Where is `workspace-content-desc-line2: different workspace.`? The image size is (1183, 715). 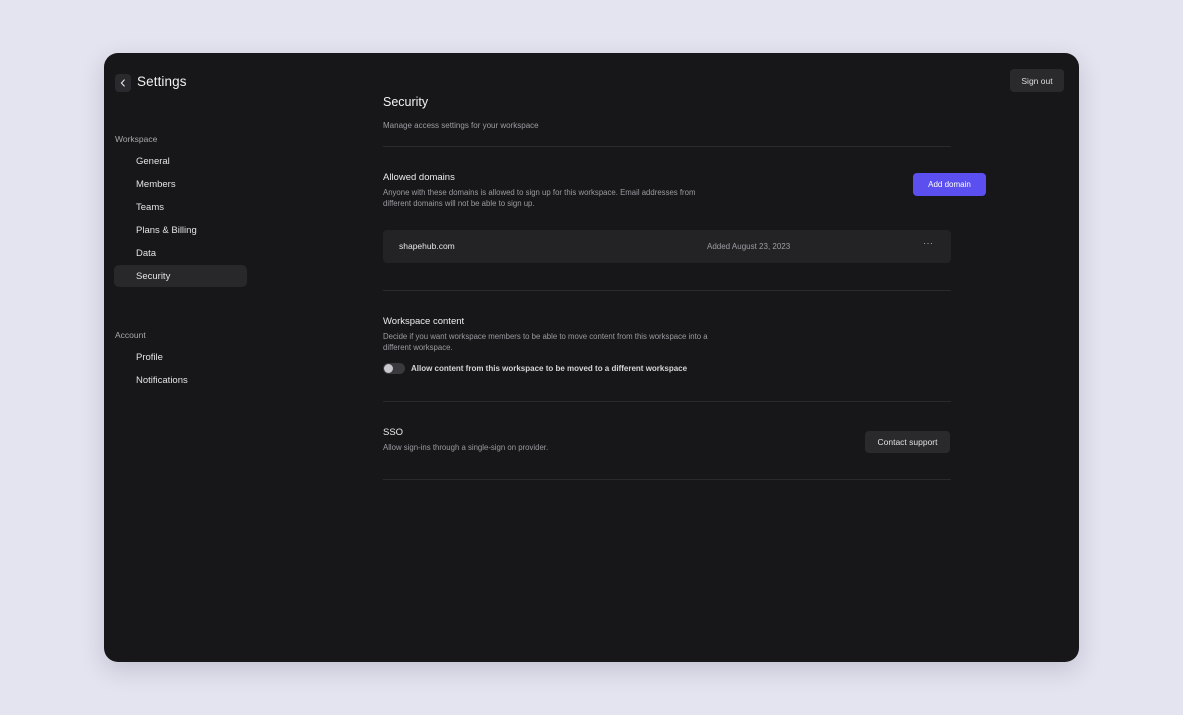 workspace-content-desc-line2: different workspace. is located at coordinates (418, 347).